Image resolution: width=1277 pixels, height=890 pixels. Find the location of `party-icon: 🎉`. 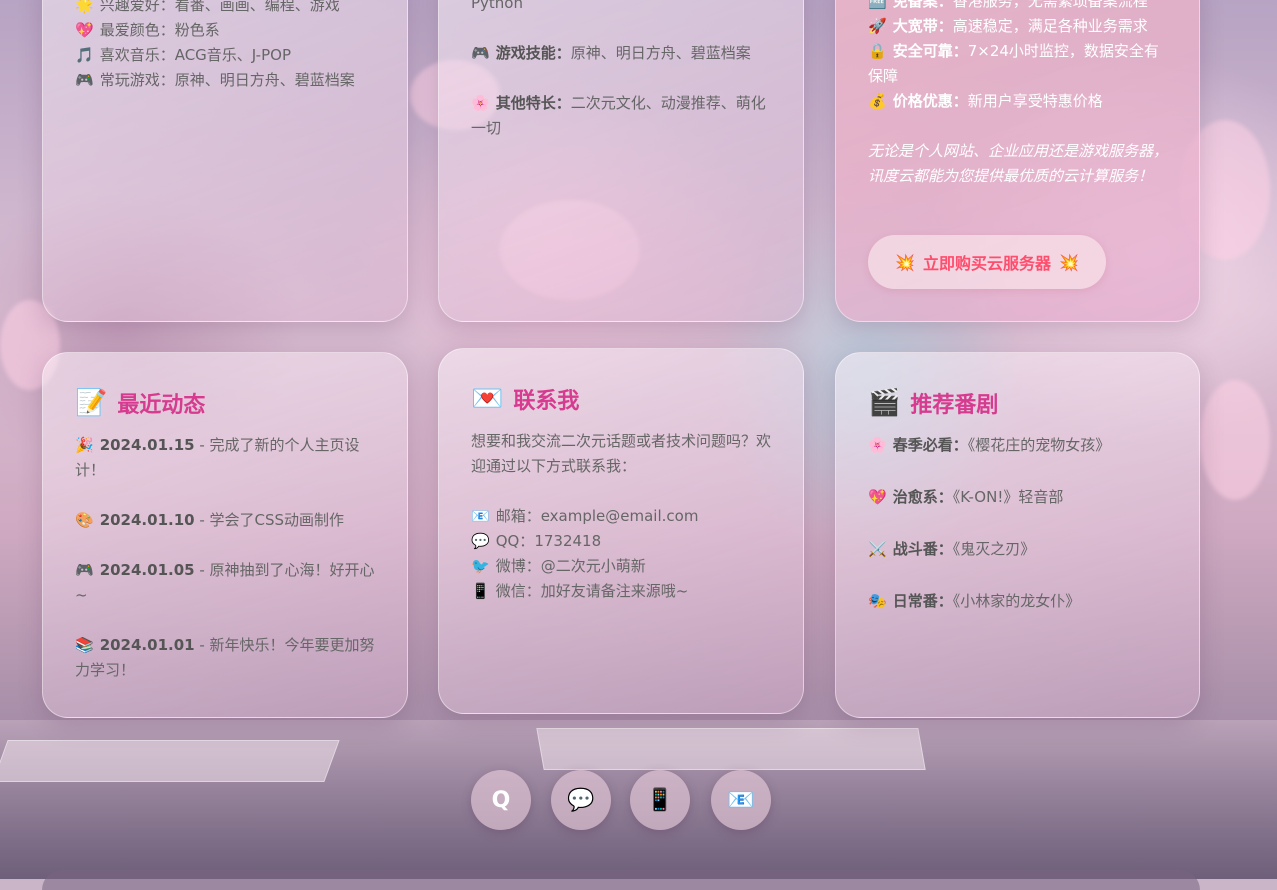

party-icon: 🎉 is located at coordinates (84, 445).